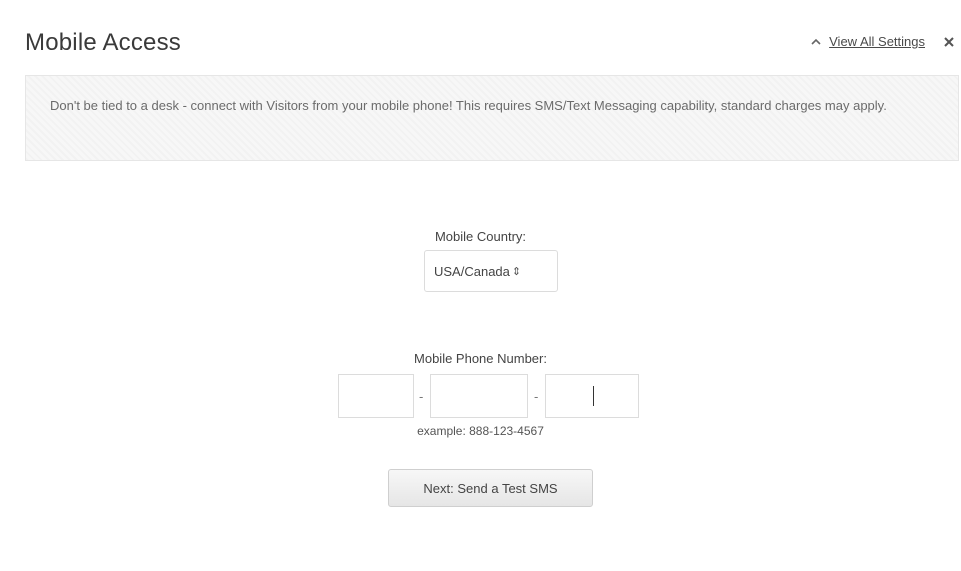 The image size is (961, 571). Describe the element at coordinates (479, 396) in the screenshot. I see `phone-prefix-input` at that location.